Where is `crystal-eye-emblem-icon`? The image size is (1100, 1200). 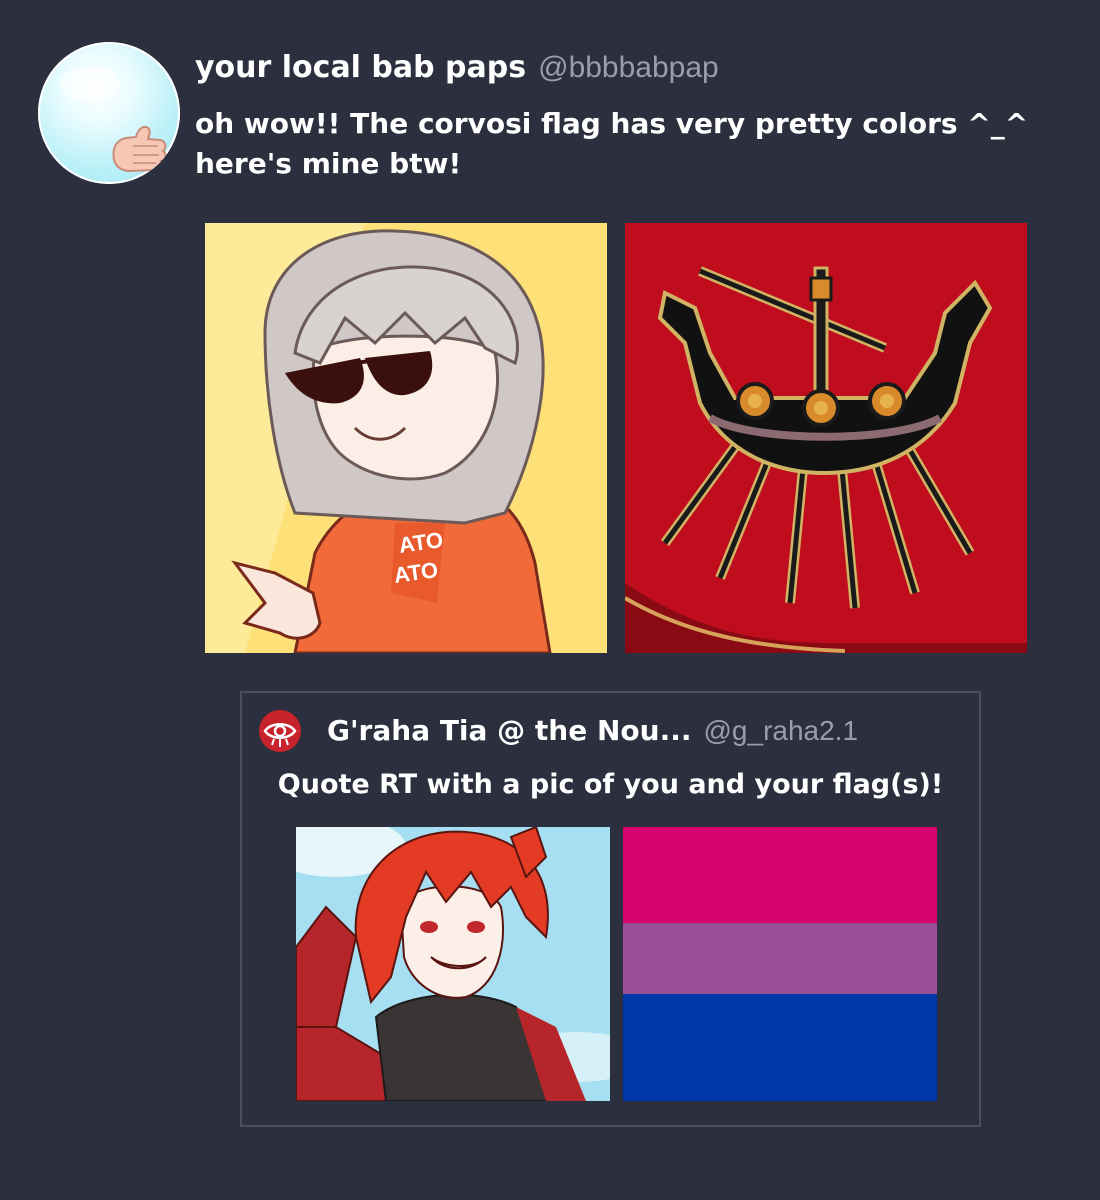 crystal-eye-emblem-icon is located at coordinates (280, 731).